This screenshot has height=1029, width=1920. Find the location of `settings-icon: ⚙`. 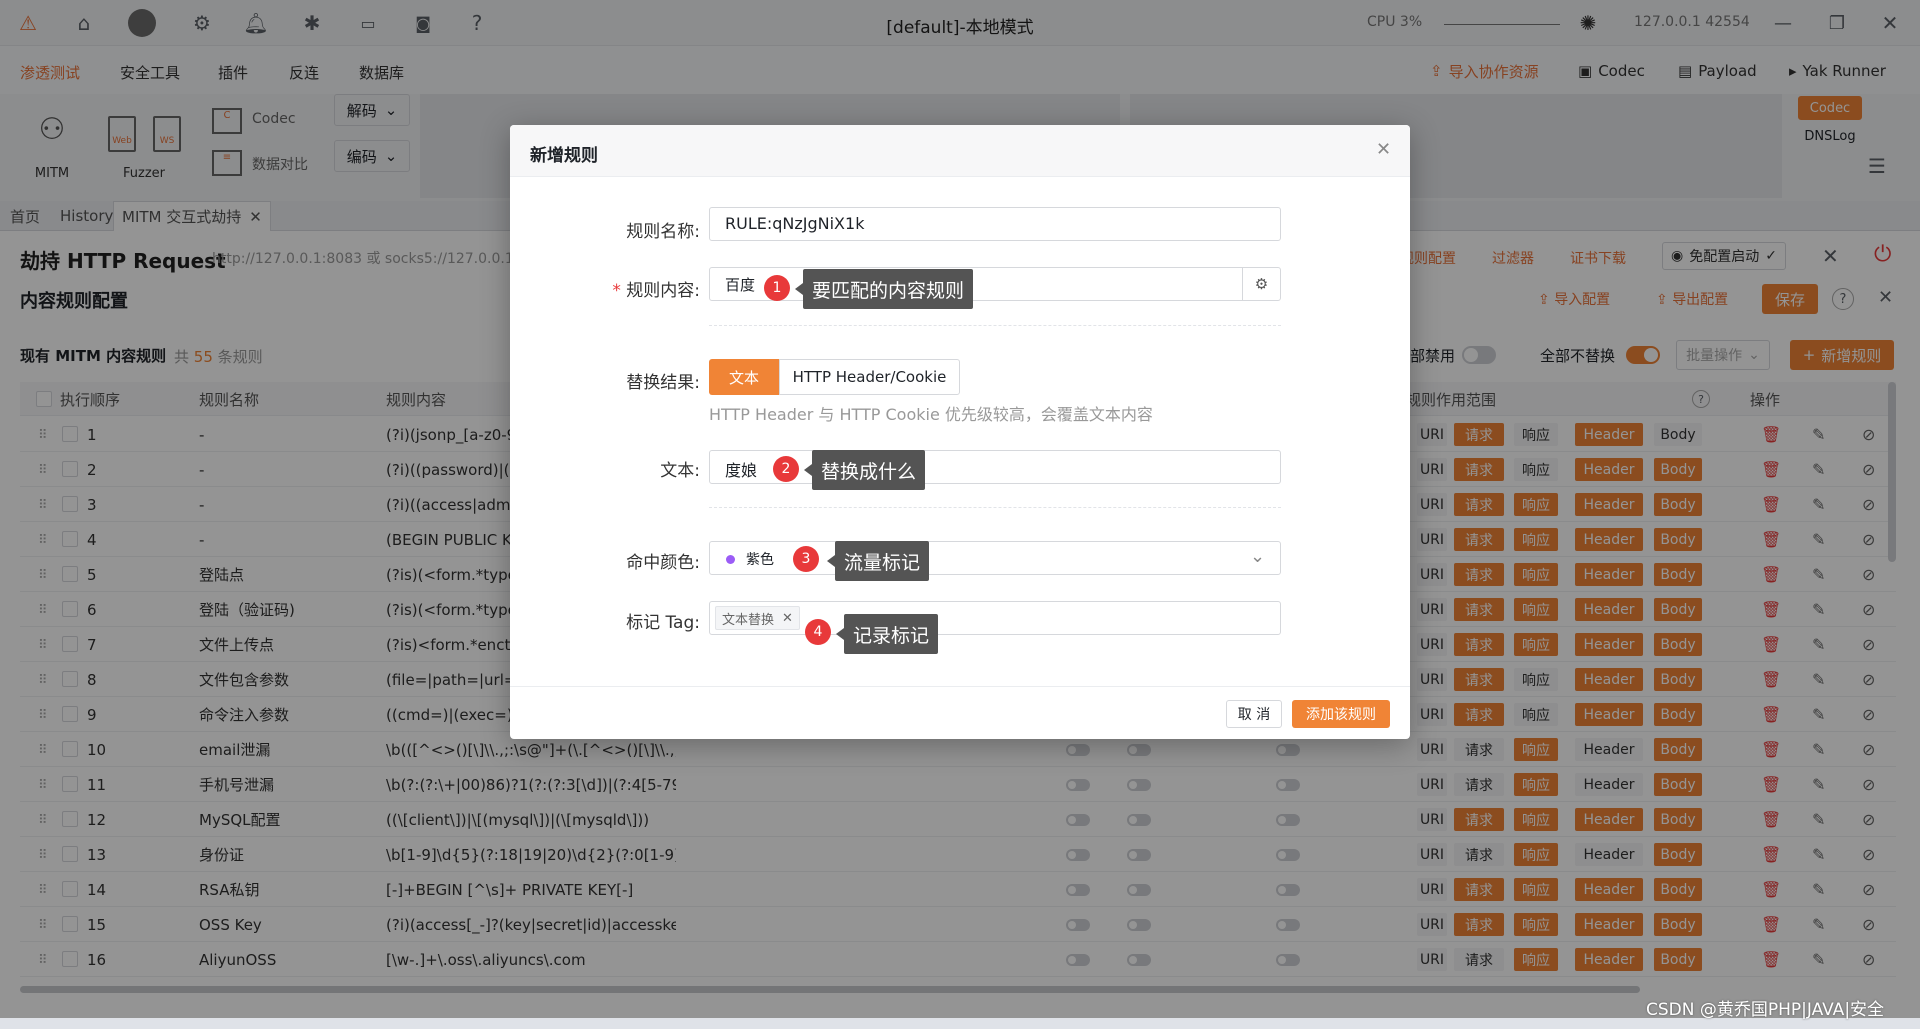

settings-icon: ⚙ is located at coordinates (1261, 284).